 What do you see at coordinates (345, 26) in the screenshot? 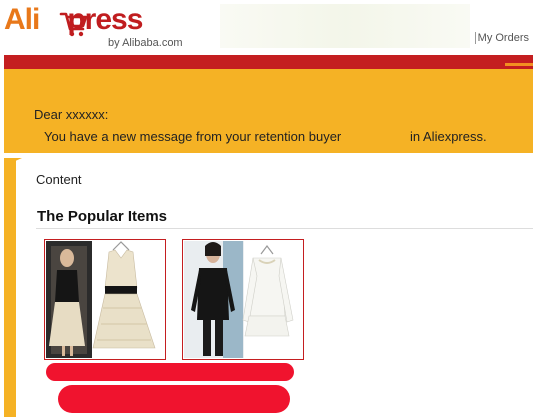
I see `header-background-graphic` at bounding box center [345, 26].